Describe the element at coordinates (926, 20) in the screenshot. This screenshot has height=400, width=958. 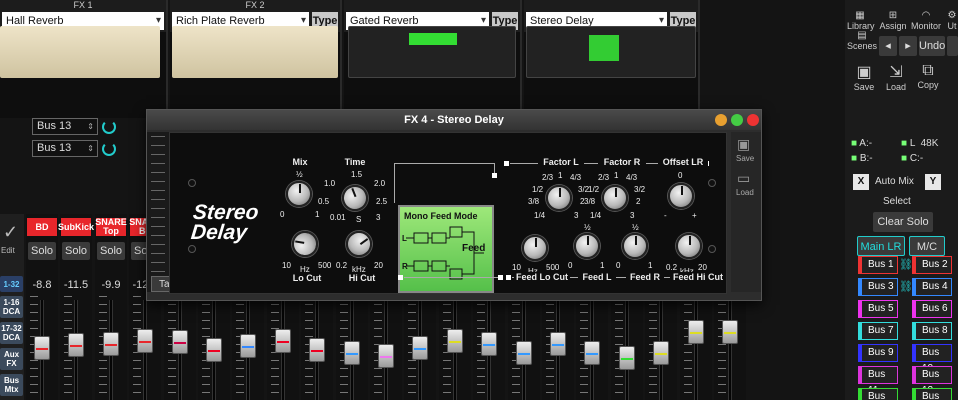
I see `monitor-button: ◠ Monitor` at that location.